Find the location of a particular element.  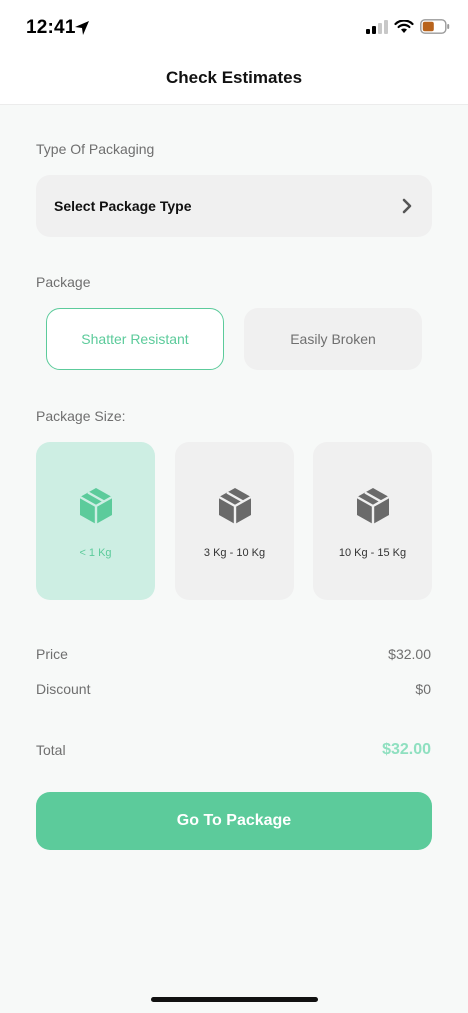

status-icons is located at coordinates (408, 26).